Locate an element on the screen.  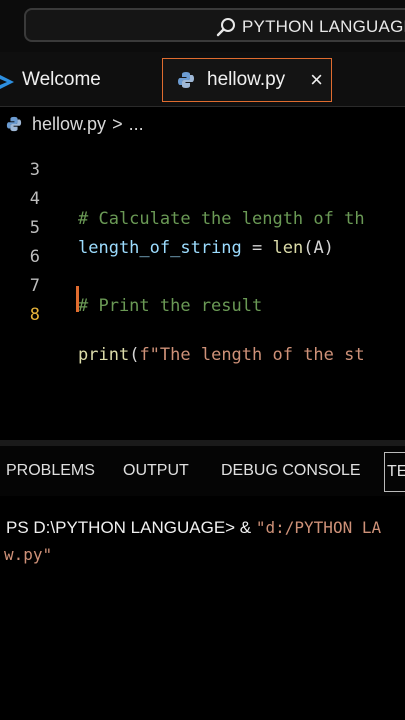
tab-output: OUTPUT is located at coordinates (156, 471).